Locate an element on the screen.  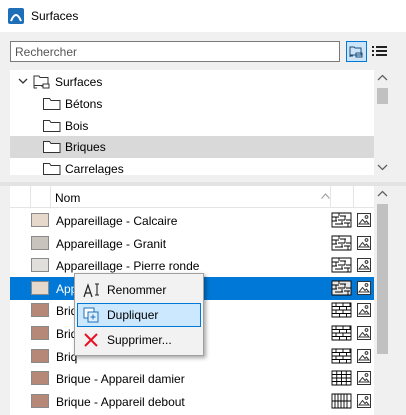
table-row: Appareillage - Granit is located at coordinates (192, 243).